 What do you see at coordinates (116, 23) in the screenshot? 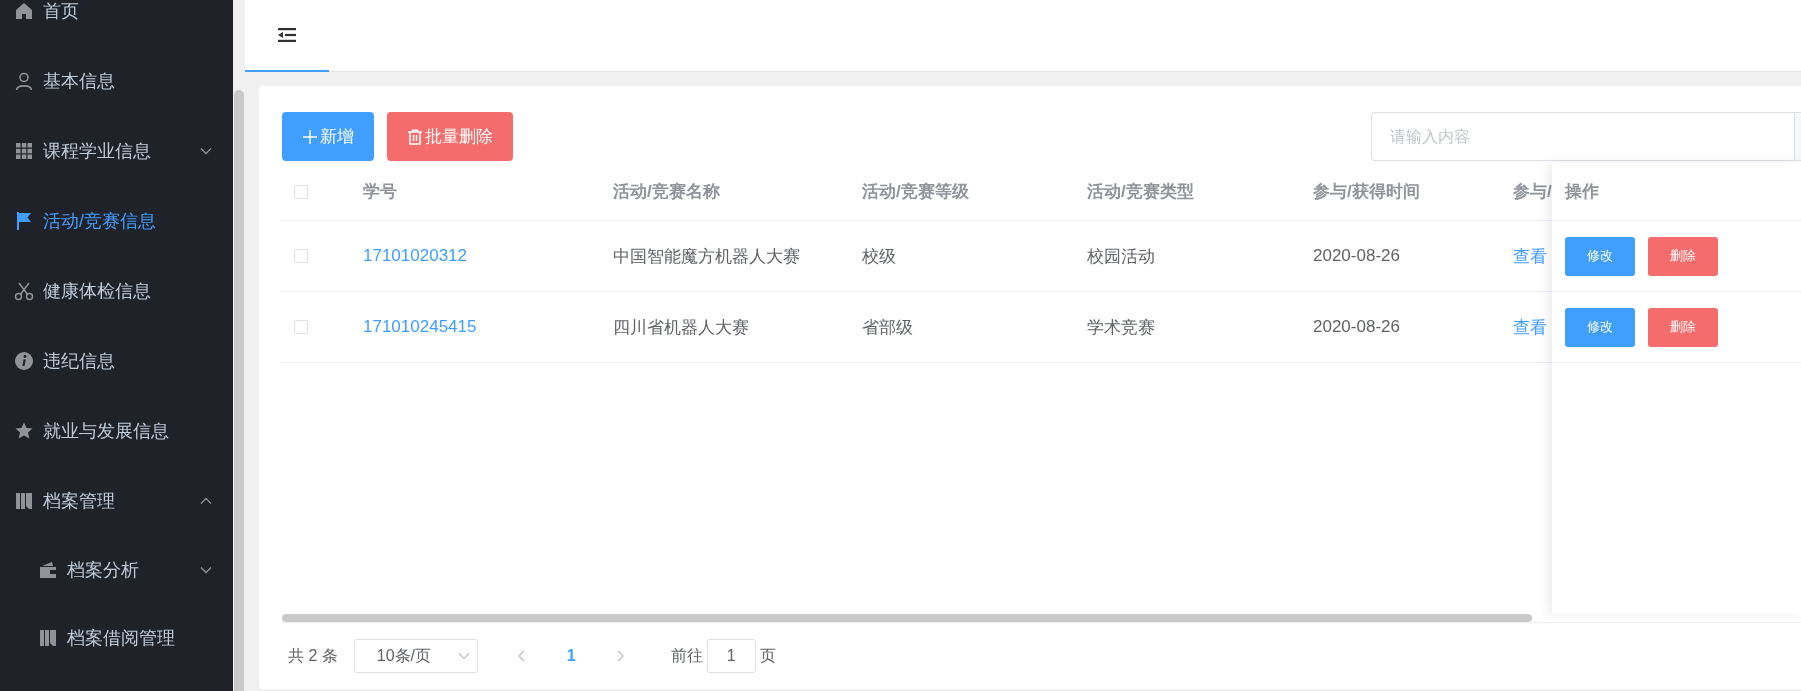
I see `sidebar-item: 首页` at bounding box center [116, 23].